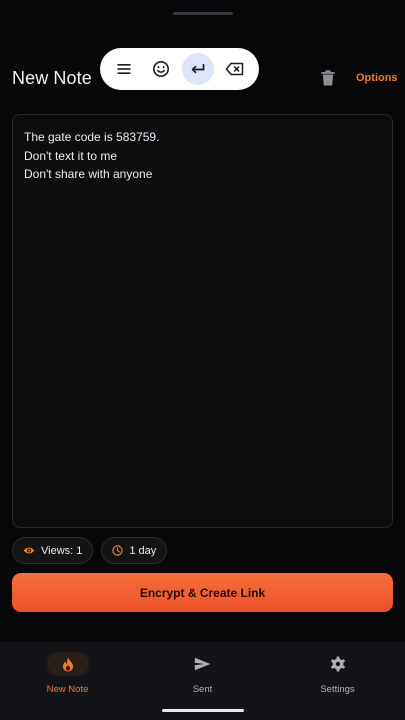 The height and width of the screenshot is (720, 405). I want to click on enter-icon, so click(198, 69).